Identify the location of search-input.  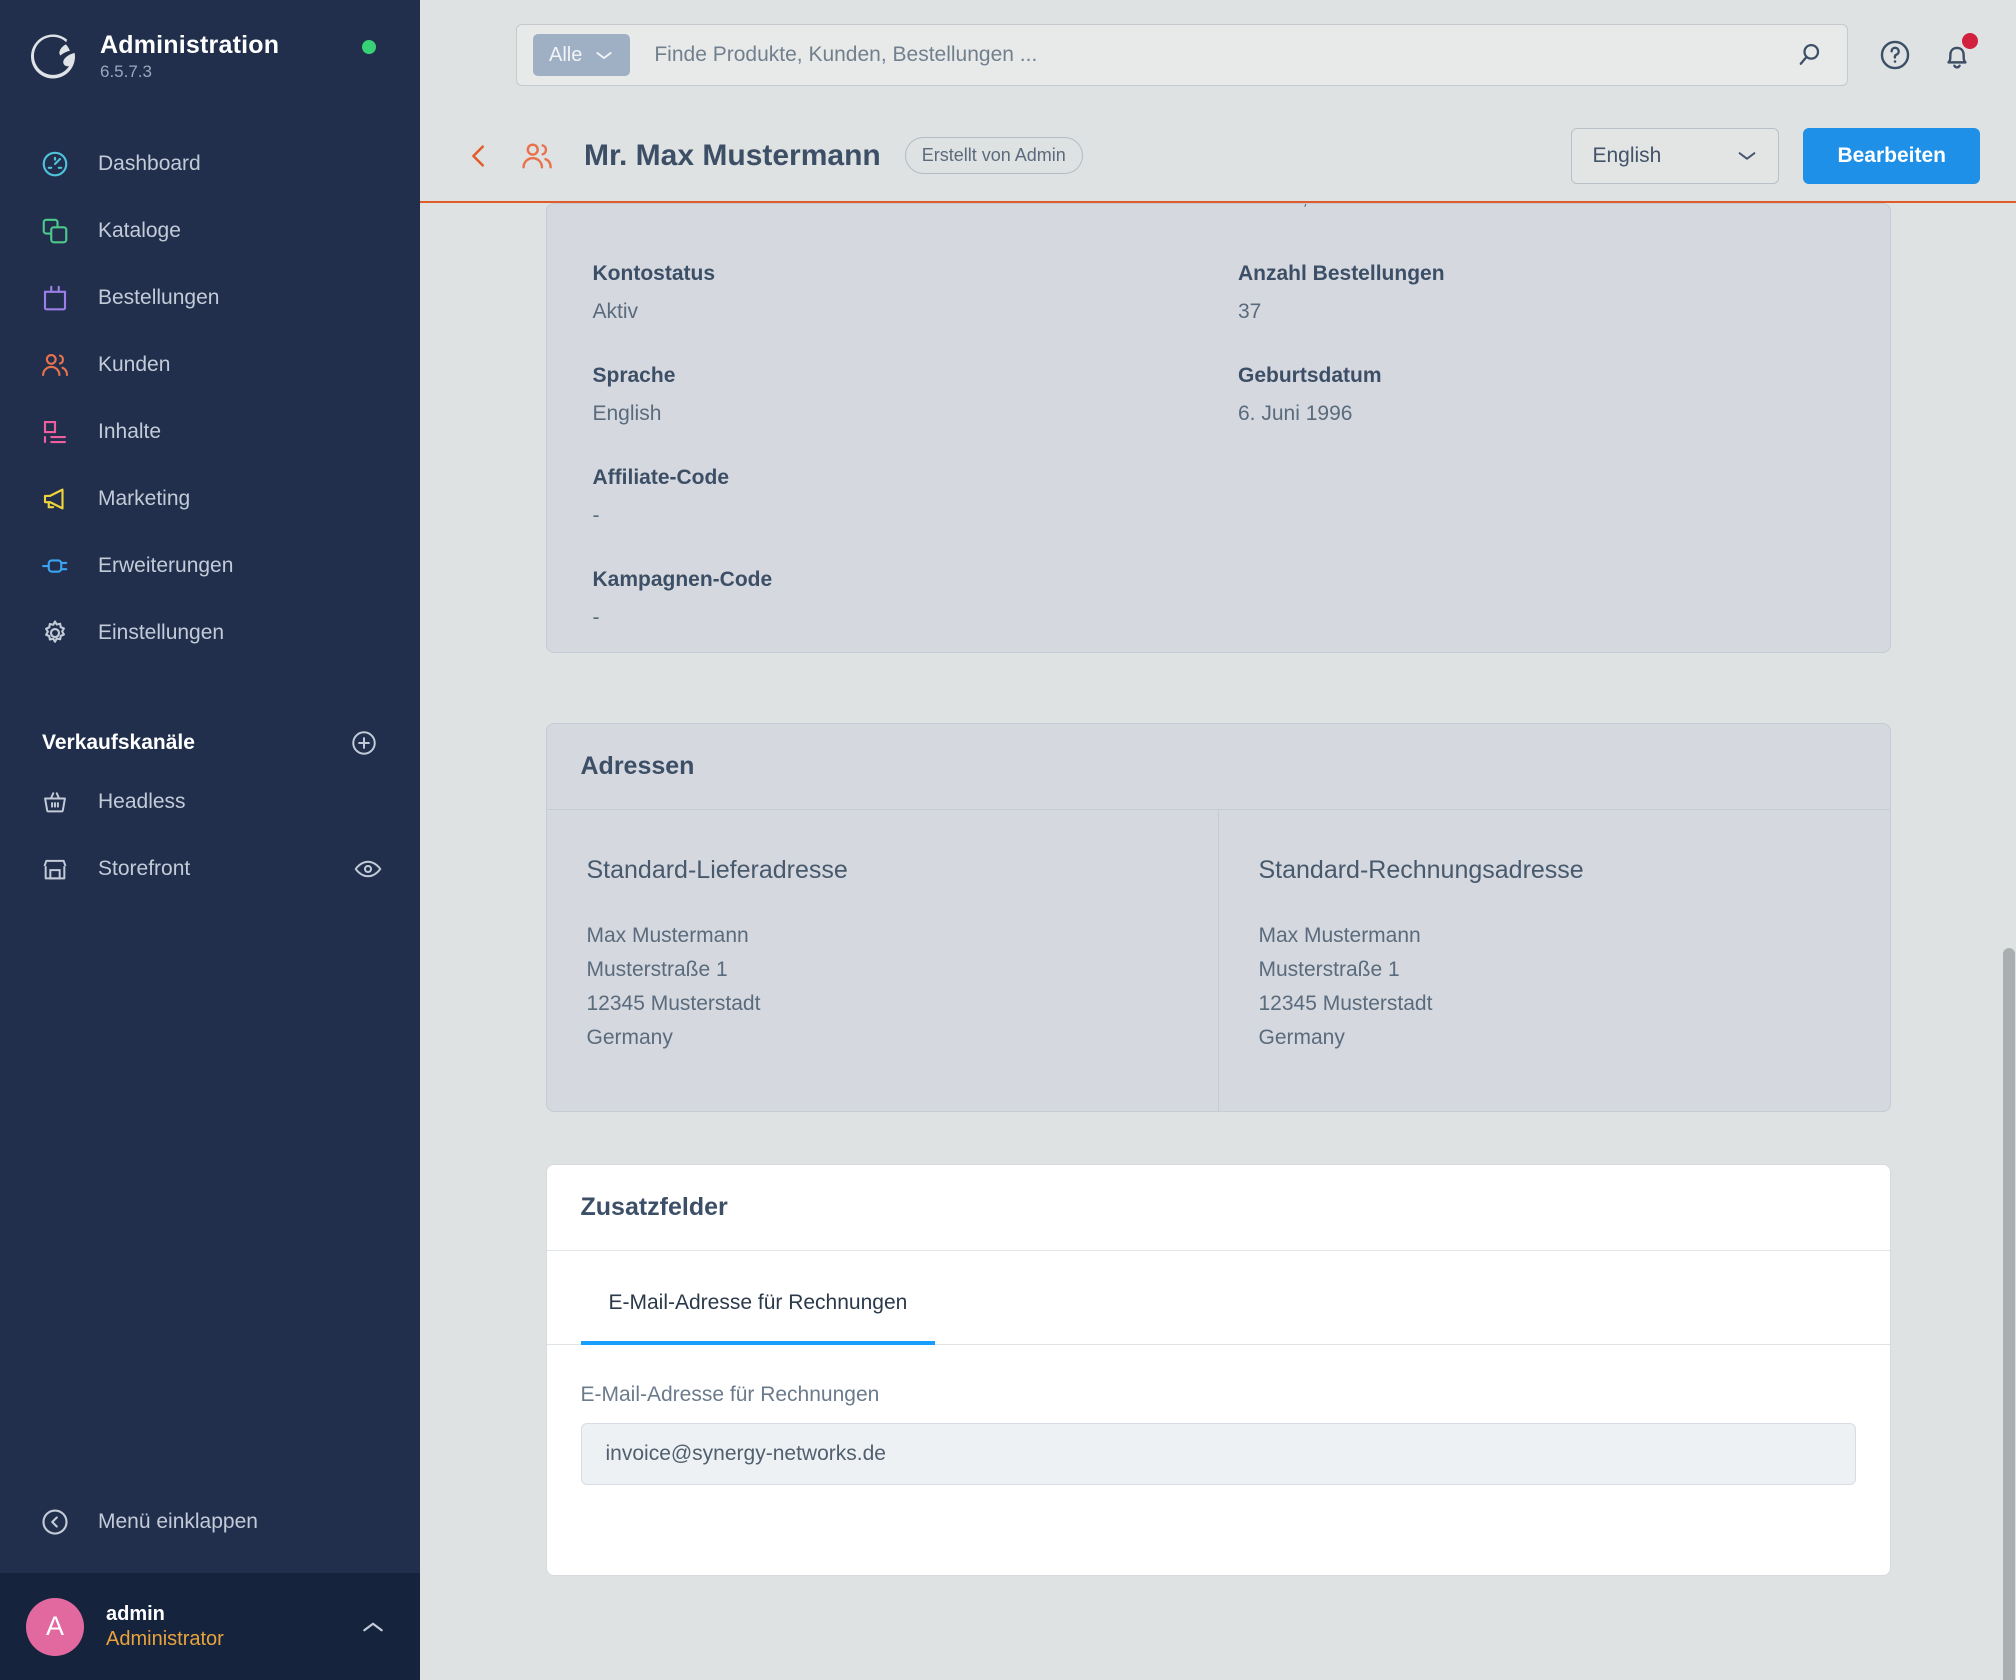
(1220, 55).